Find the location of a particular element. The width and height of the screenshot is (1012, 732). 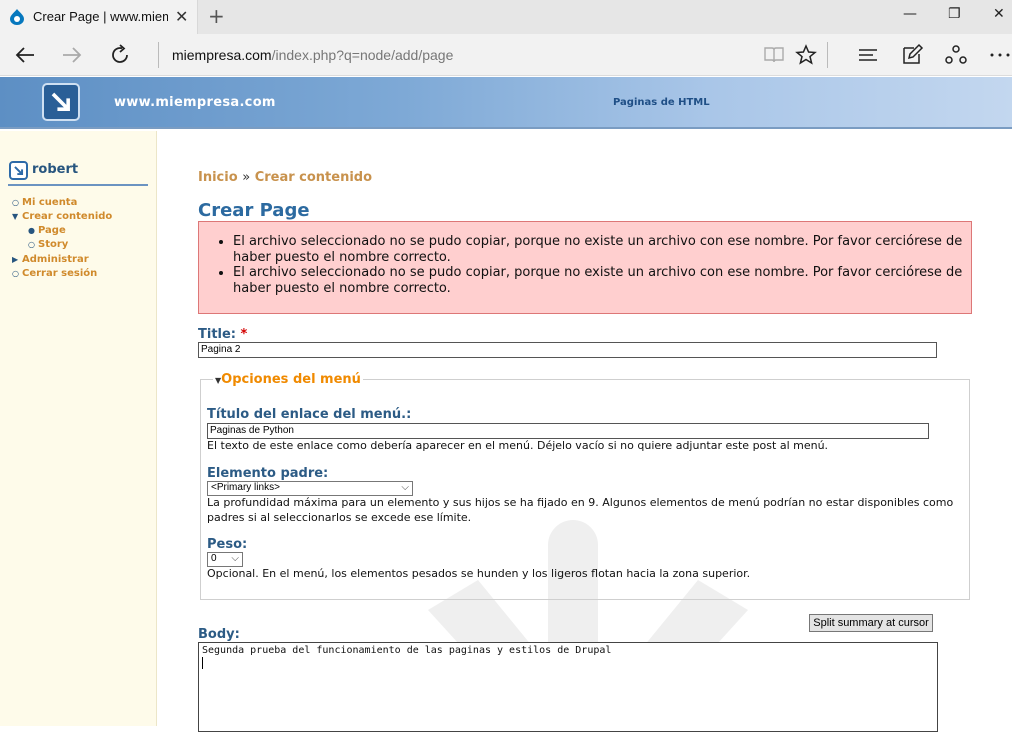

new-tab-button: + is located at coordinates (216, 16).